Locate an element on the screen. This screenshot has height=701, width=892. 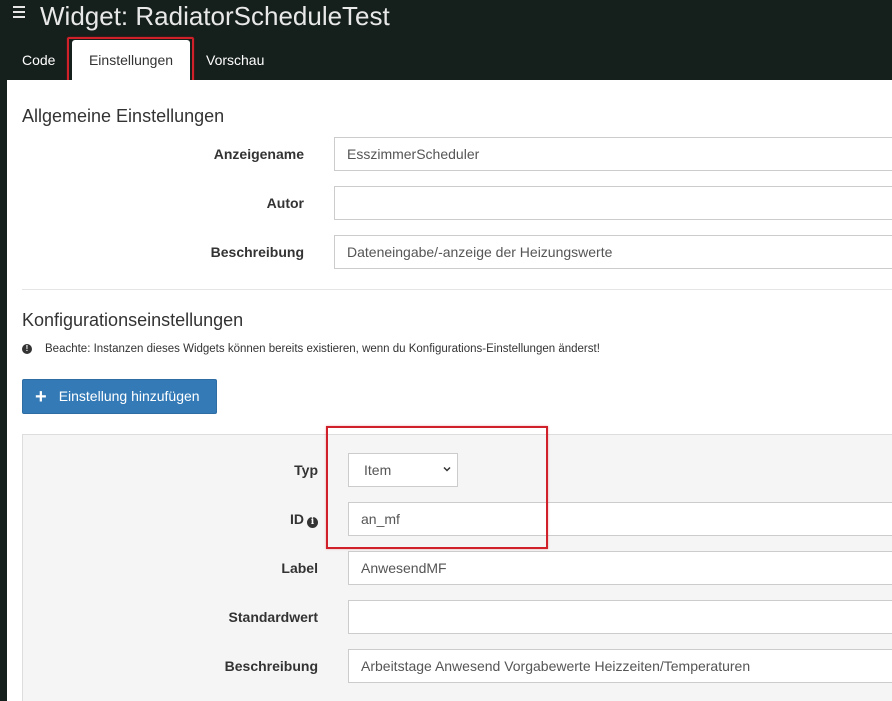
tab-vorschau: Vorschau is located at coordinates (235, 62).